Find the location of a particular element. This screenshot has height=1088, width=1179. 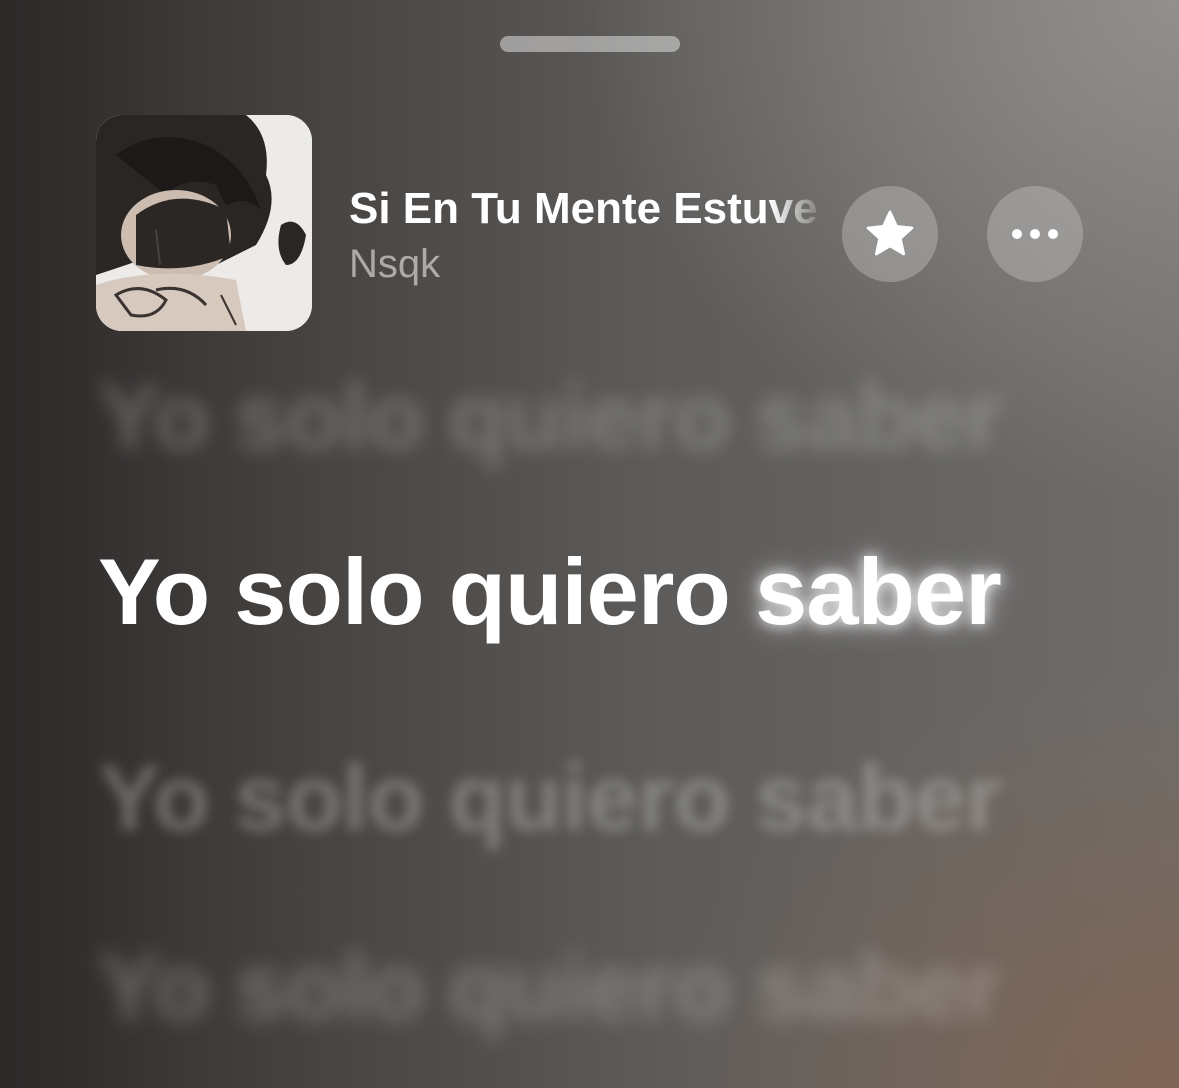

star-icon is located at coordinates (890, 233).